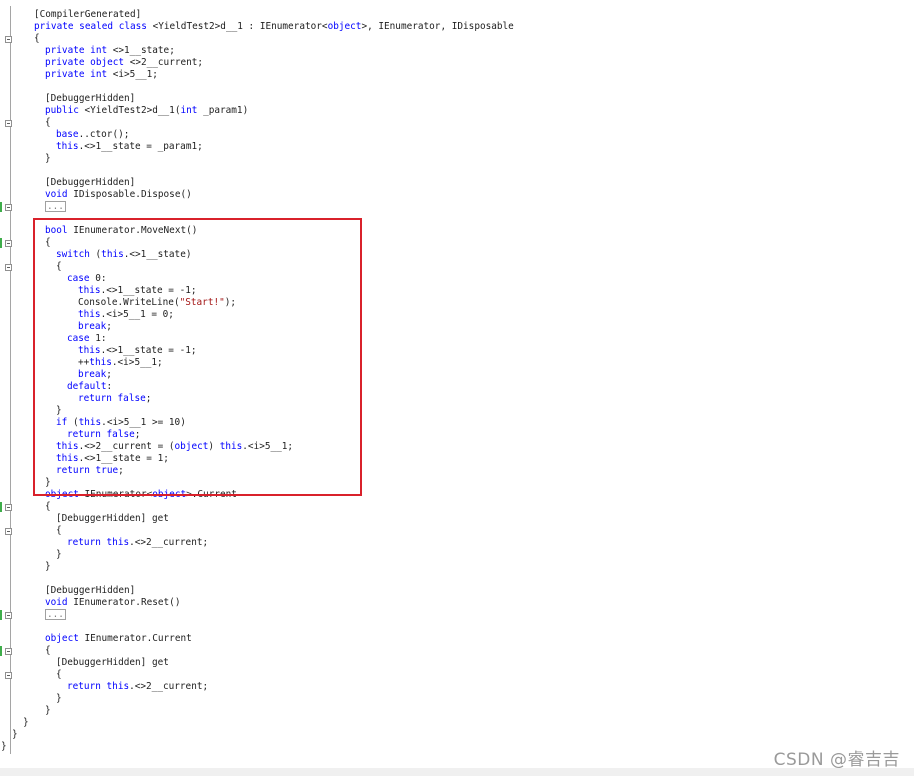 This screenshot has height=776, width=914. Describe the element at coordinates (112, 458) in the screenshot. I see `code-line: this.<>1__state = 1;` at that location.